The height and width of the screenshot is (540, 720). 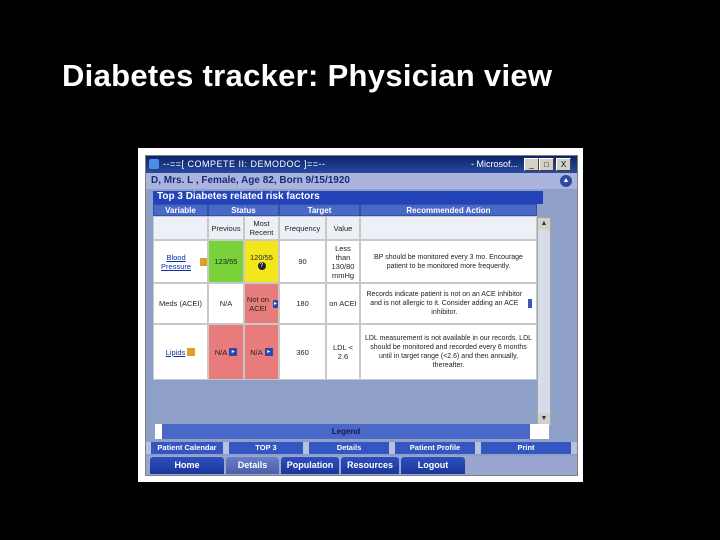 I want to click on scroll-top-icon: ▲, so click(x=566, y=181).